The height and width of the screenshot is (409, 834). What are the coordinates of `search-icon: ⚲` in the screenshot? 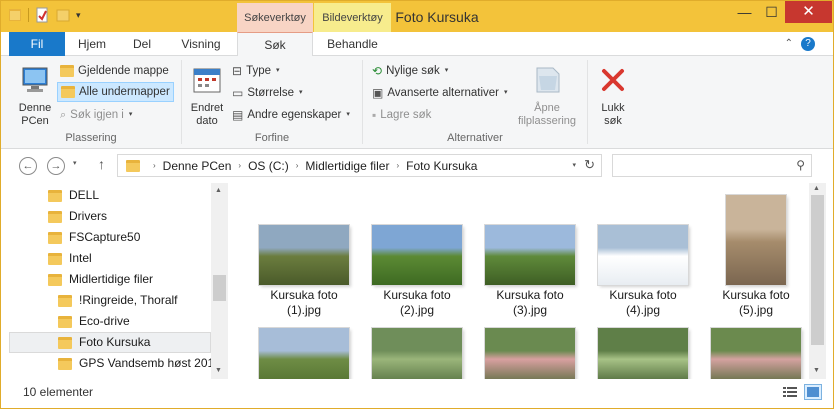 It's located at (800, 165).